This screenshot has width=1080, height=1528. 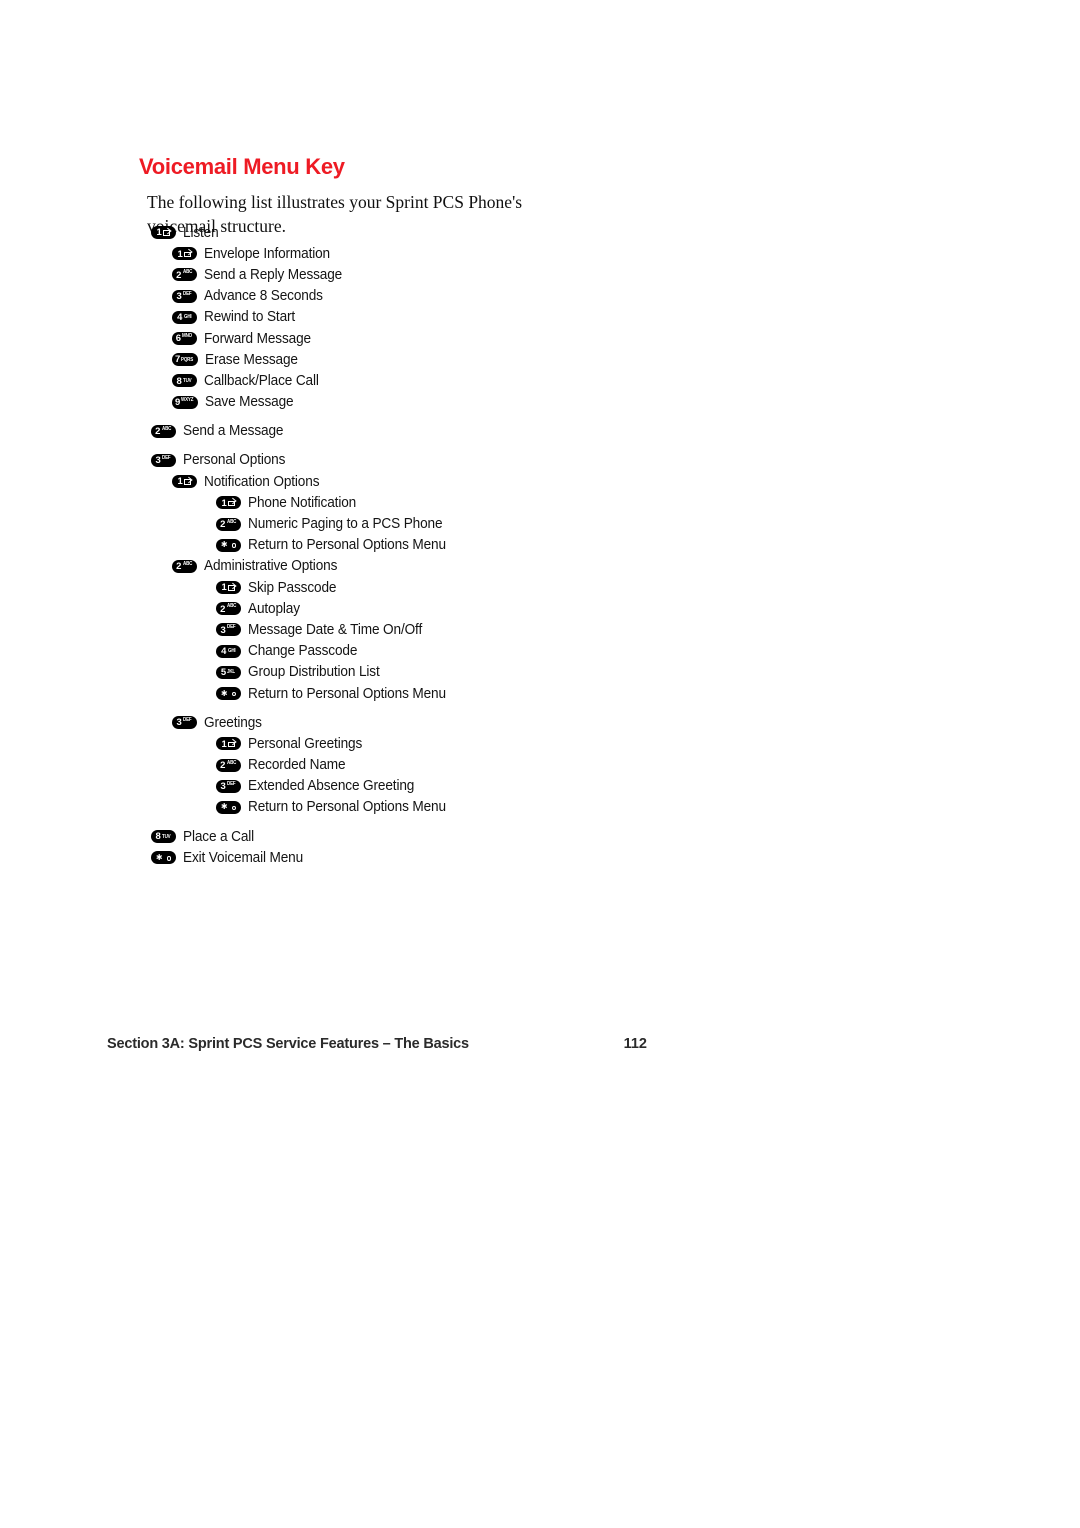 What do you see at coordinates (540, 523) in the screenshot?
I see `menu-item: 2 ABC Numeric Paging to a PCS Phone` at bounding box center [540, 523].